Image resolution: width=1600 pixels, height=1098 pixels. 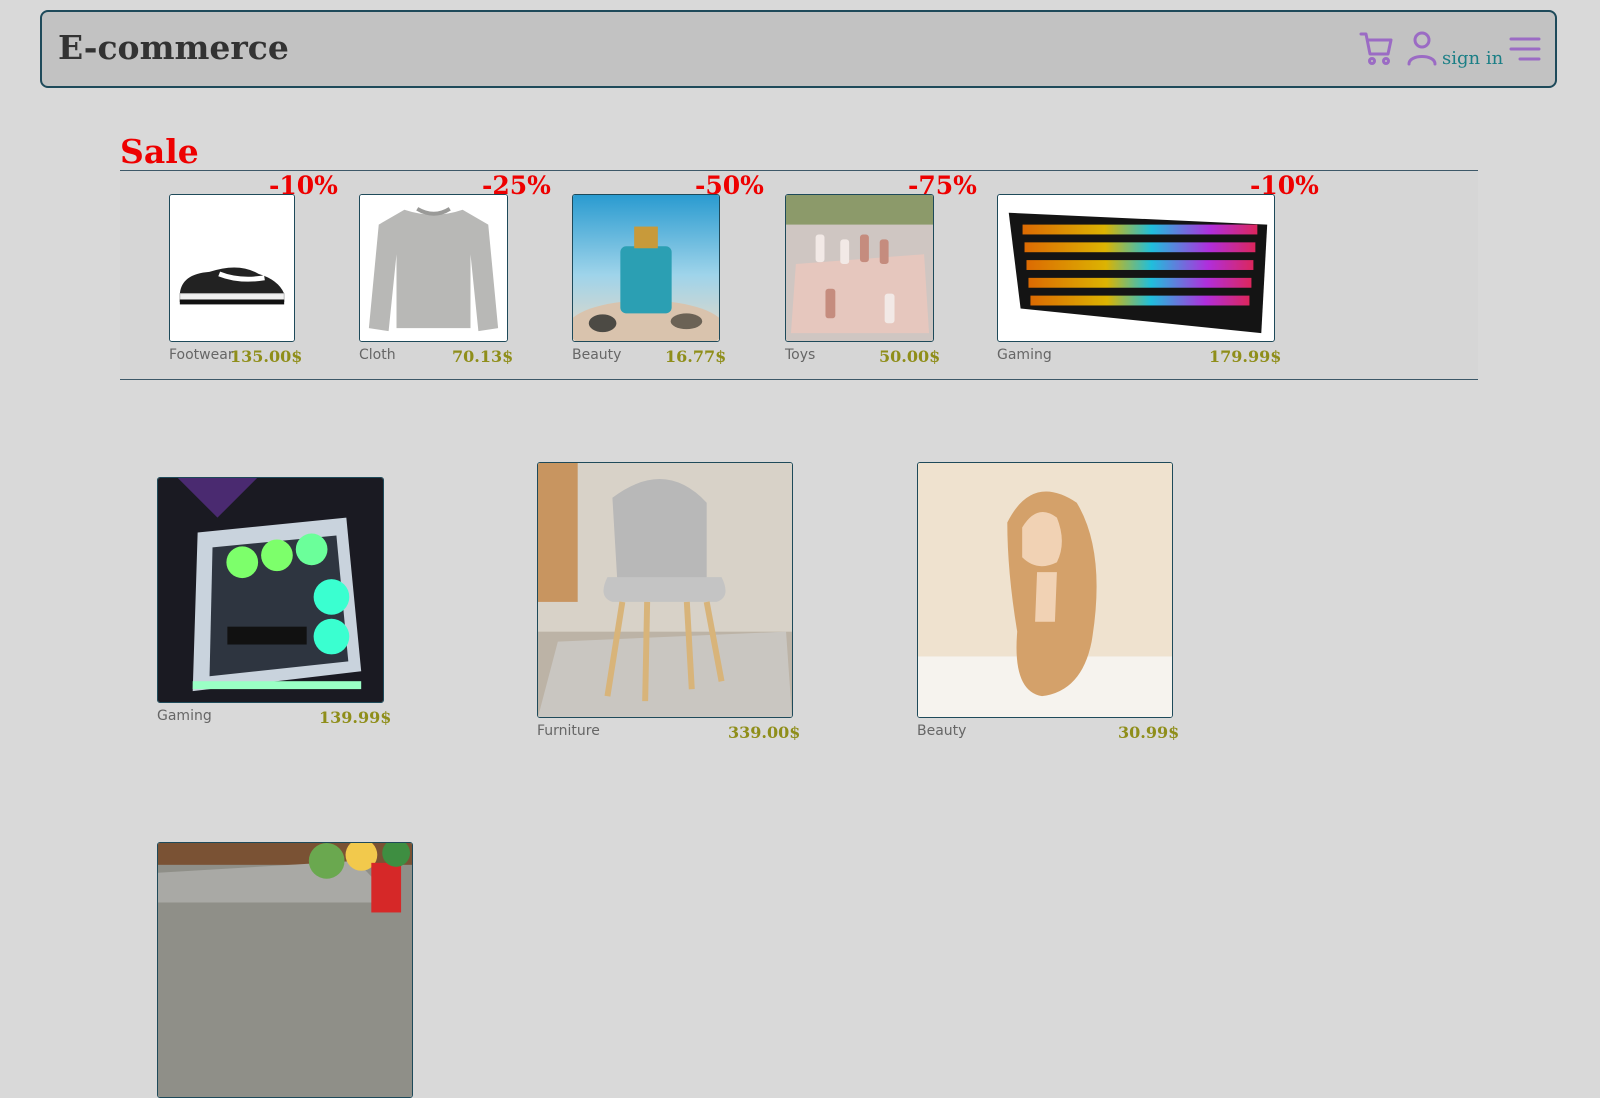 I want to click on price-label: 50.00$, so click(x=910, y=356).